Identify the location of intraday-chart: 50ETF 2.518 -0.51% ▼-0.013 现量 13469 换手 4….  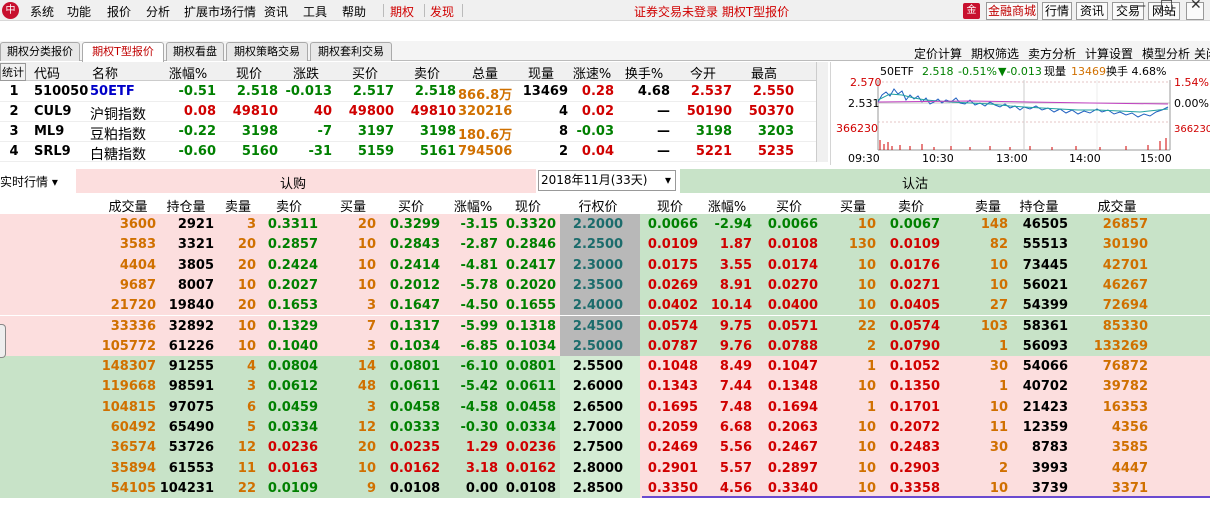
(1019, 113).